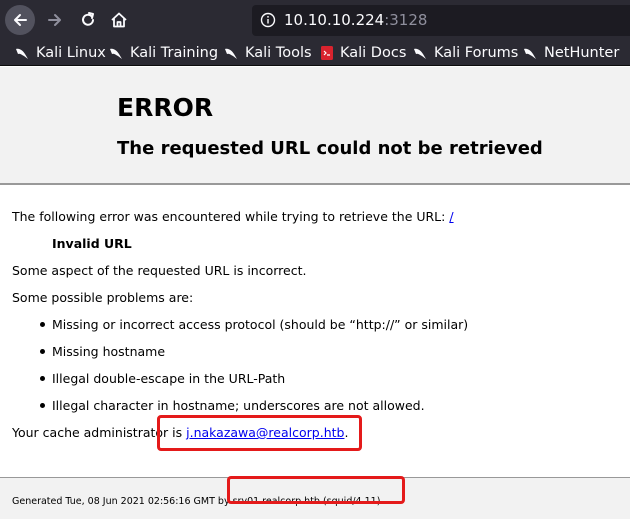 This screenshot has width=630, height=519. Describe the element at coordinates (174, 53) in the screenshot. I see `bookmark-label: Kali Training` at that location.